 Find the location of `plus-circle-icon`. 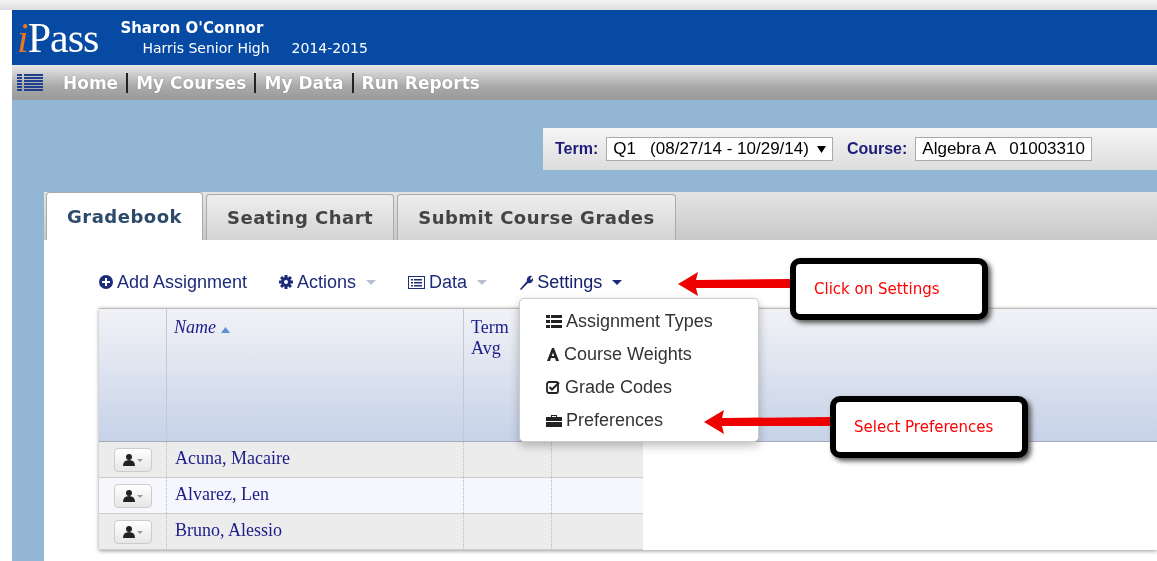

plus-circle-icon is located at coordinates (106, 282).